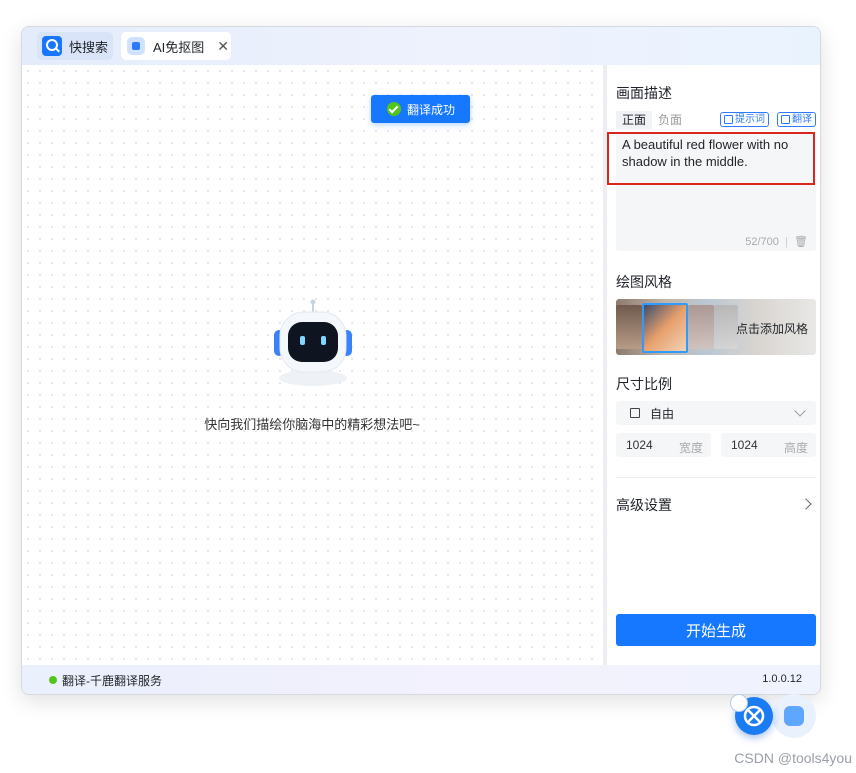  What do you see at coordinates (639, 445) in the screenshot?
I see `width-value: 1024` at bounding box center [639, 445].